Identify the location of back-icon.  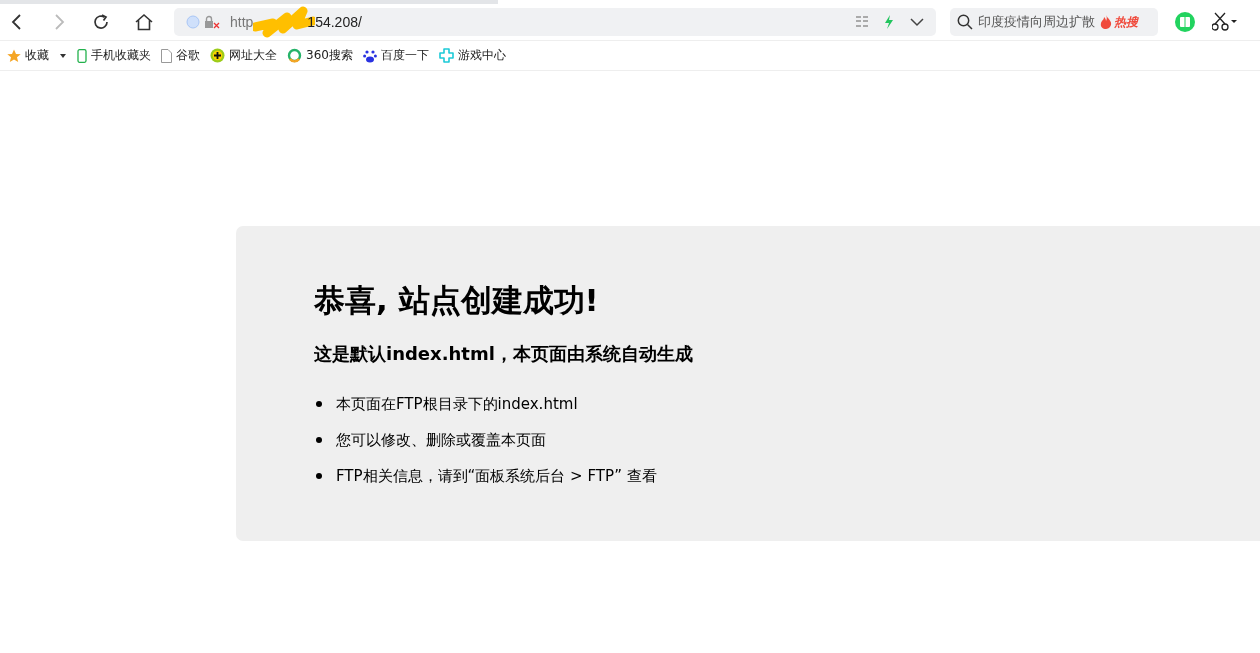
(17, 22).